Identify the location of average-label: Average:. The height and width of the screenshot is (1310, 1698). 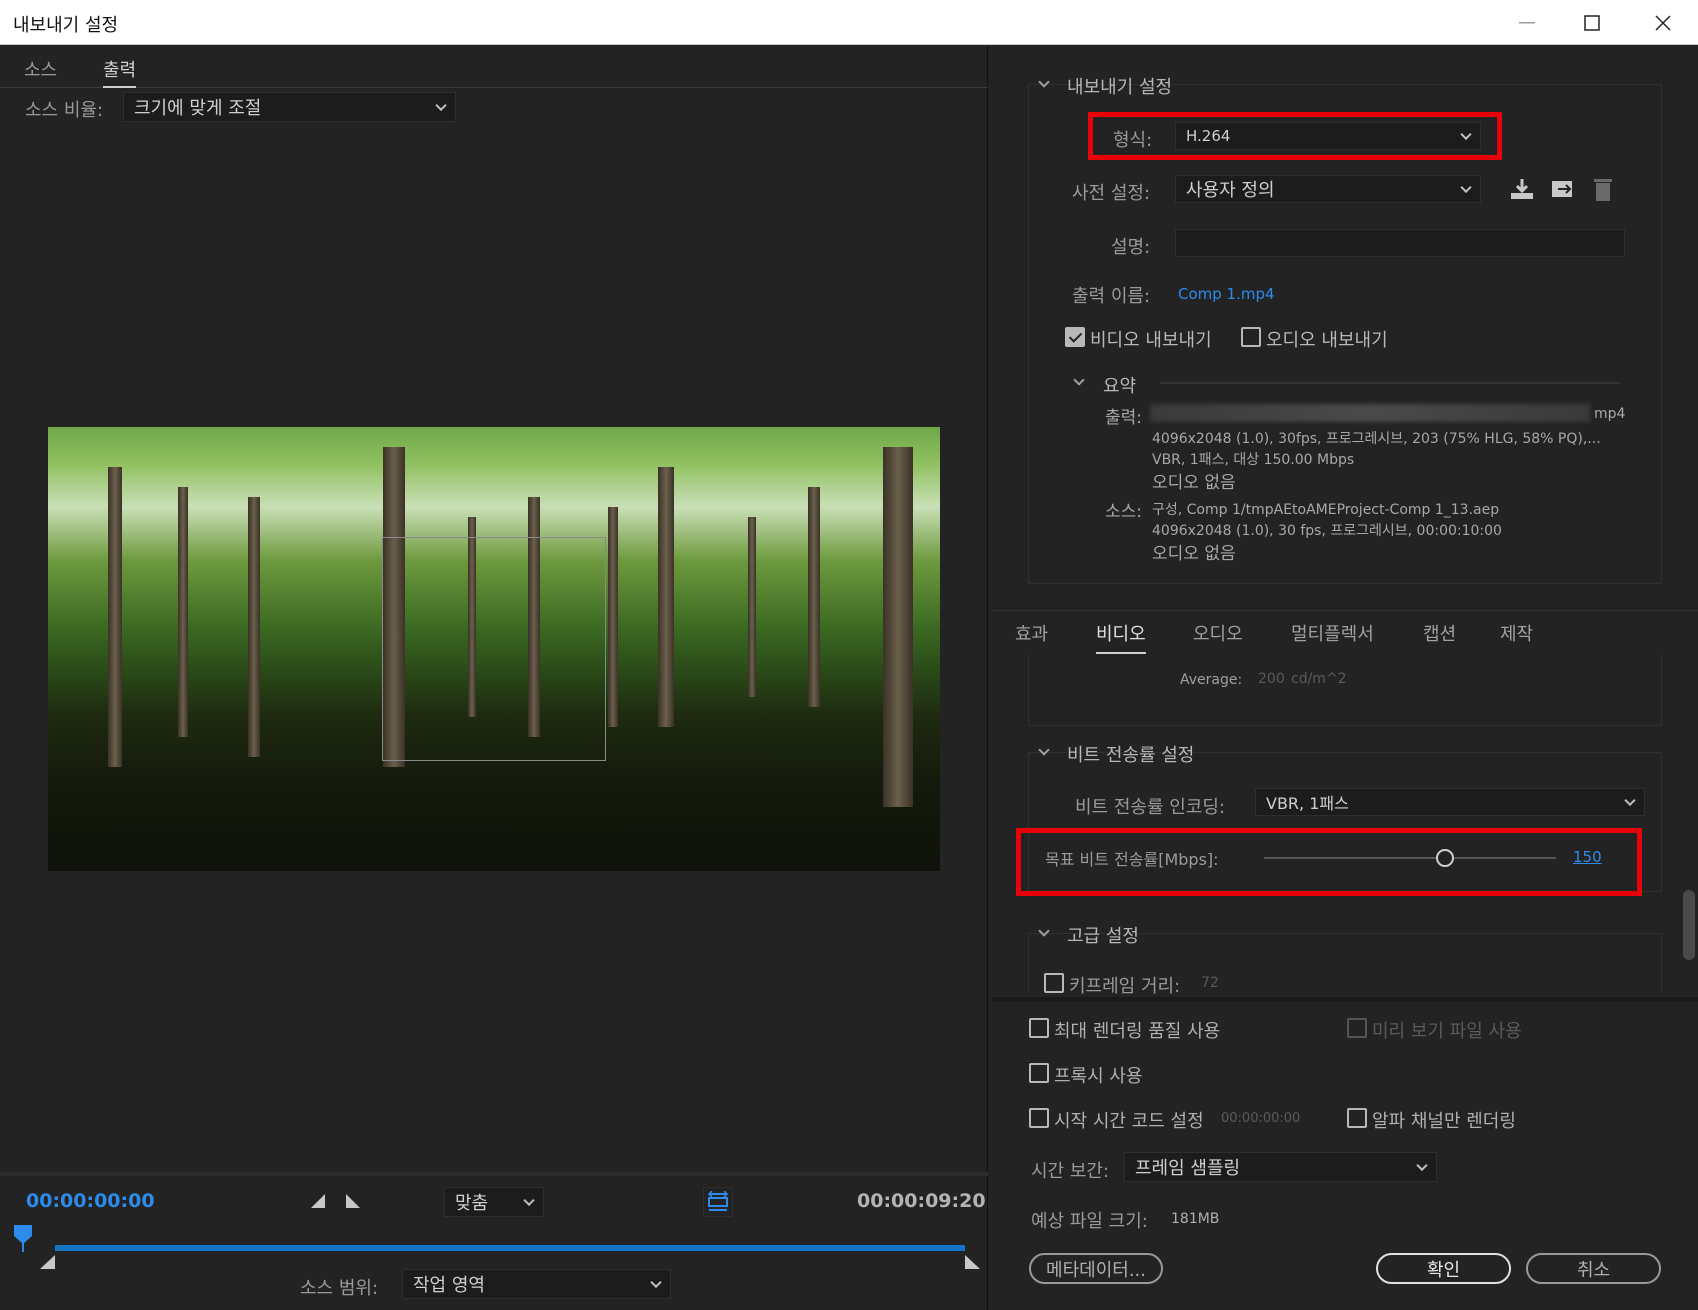
(1211, 680).